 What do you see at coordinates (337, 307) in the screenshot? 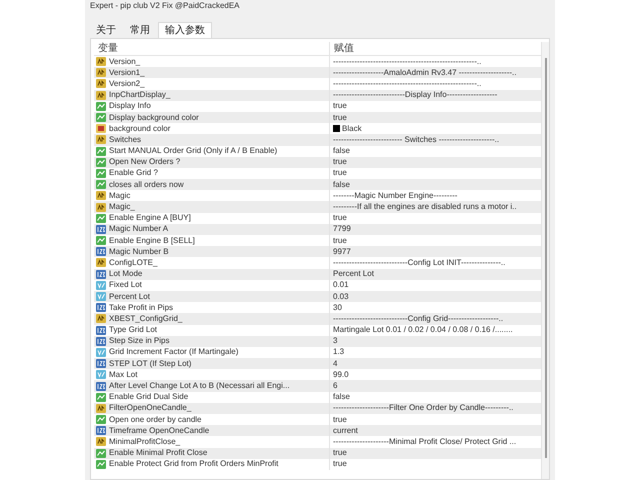
I see `parameter-value: 30` at bounding box center [337, 307].